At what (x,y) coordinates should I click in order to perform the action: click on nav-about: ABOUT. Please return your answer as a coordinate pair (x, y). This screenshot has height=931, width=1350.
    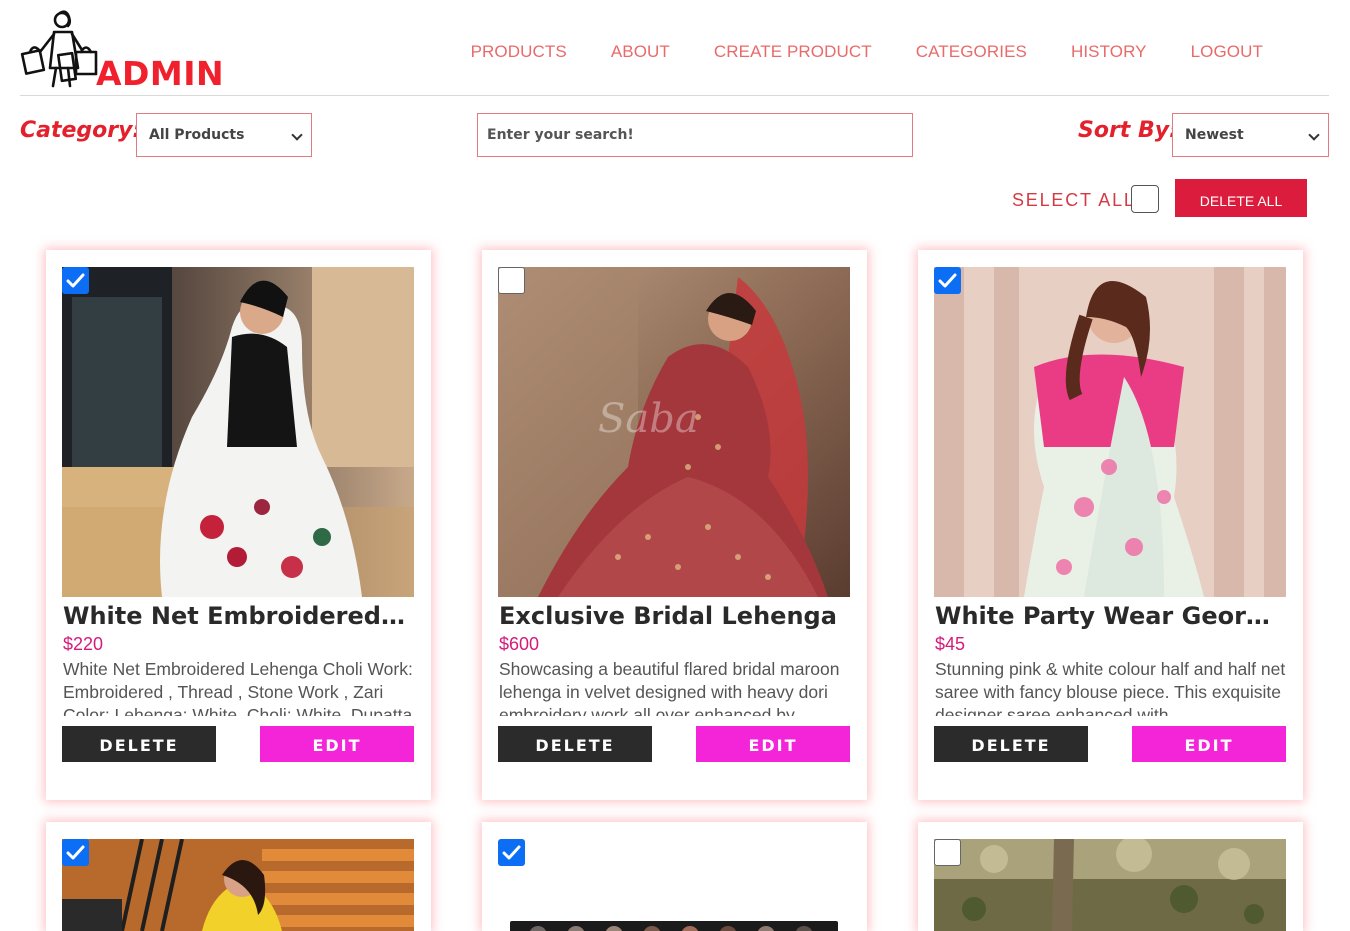
    Looking at the image, I should click on (640, 52).